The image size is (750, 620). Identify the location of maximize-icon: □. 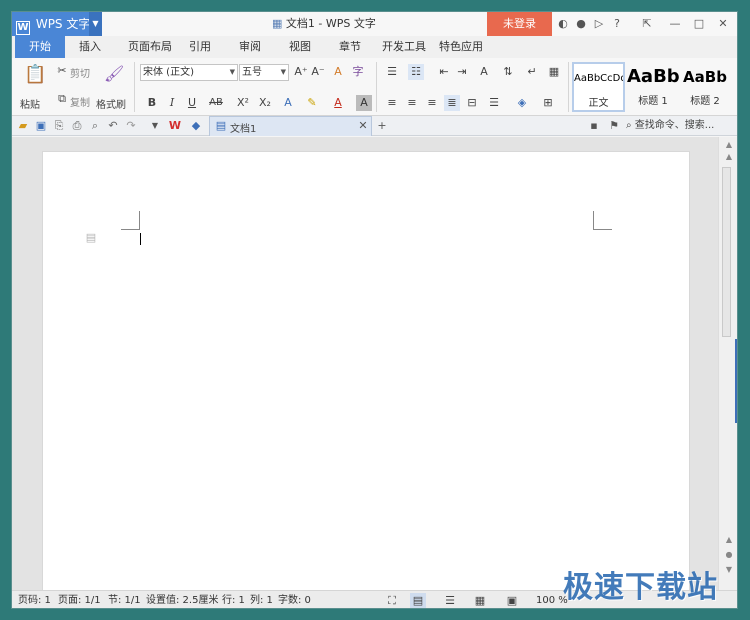
(699, 24).